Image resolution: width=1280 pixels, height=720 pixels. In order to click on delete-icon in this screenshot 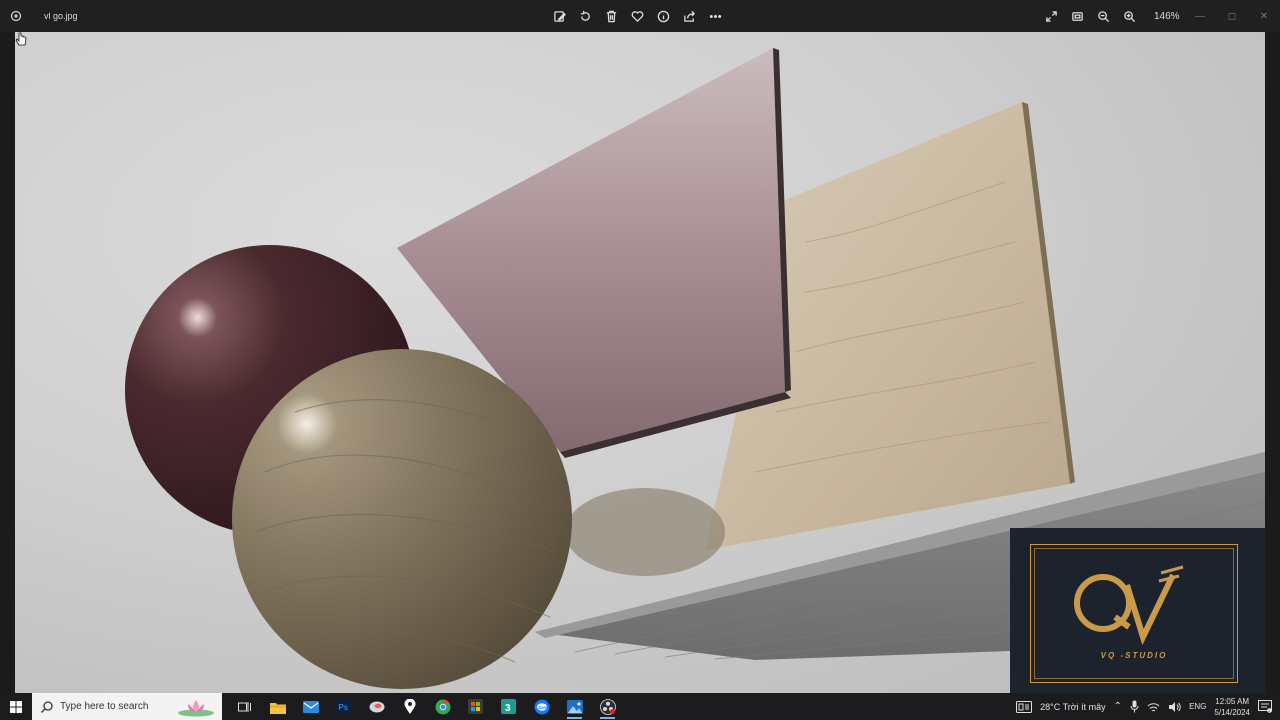, I will do `click(611, 16)`.